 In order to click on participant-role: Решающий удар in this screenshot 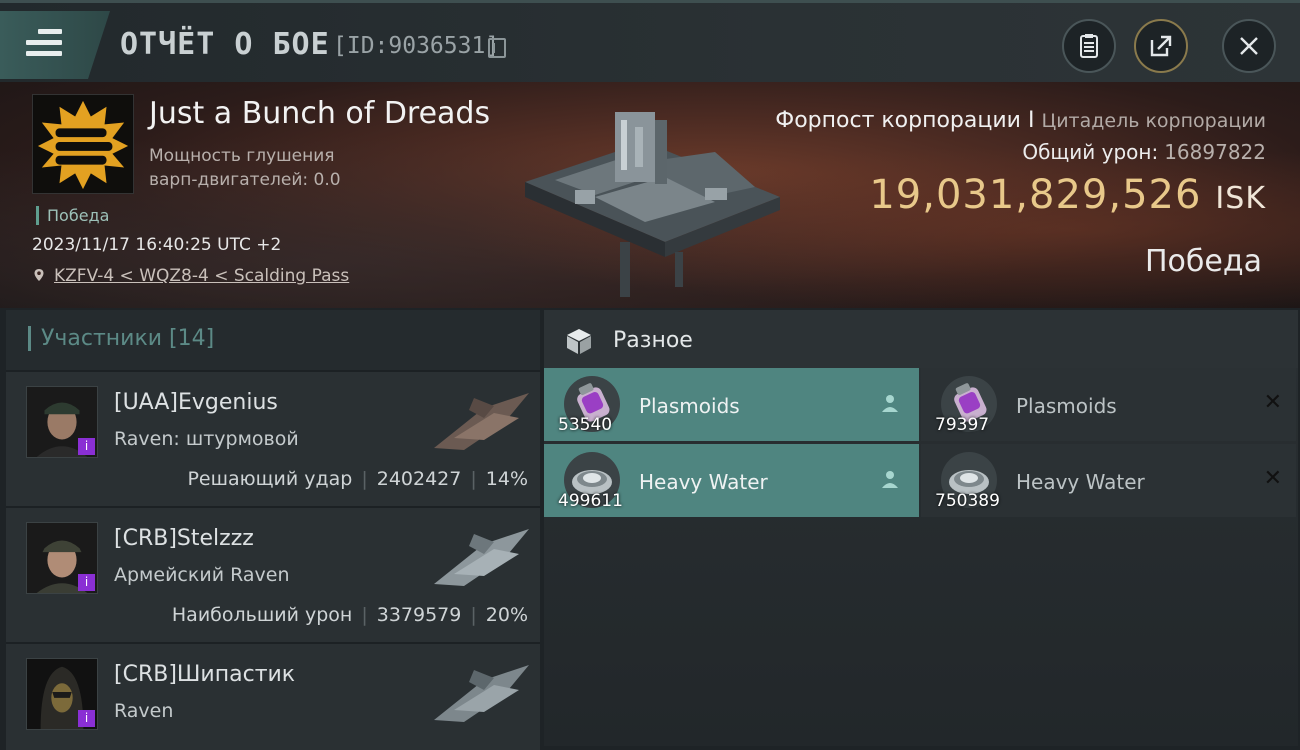, I will do `click(270, 479)`.